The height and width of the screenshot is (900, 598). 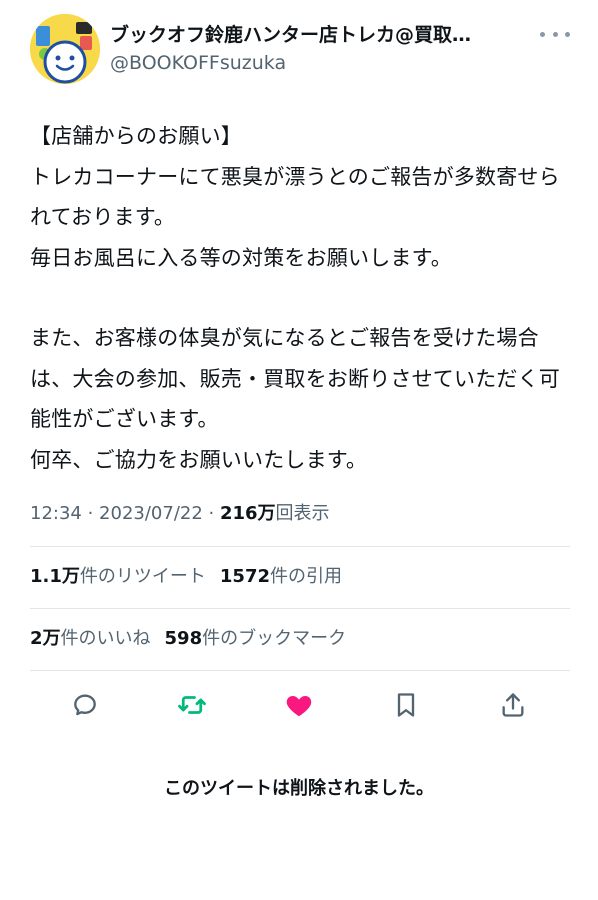 I want to click on quotes-count: 1572, so click(x=244, y=576).